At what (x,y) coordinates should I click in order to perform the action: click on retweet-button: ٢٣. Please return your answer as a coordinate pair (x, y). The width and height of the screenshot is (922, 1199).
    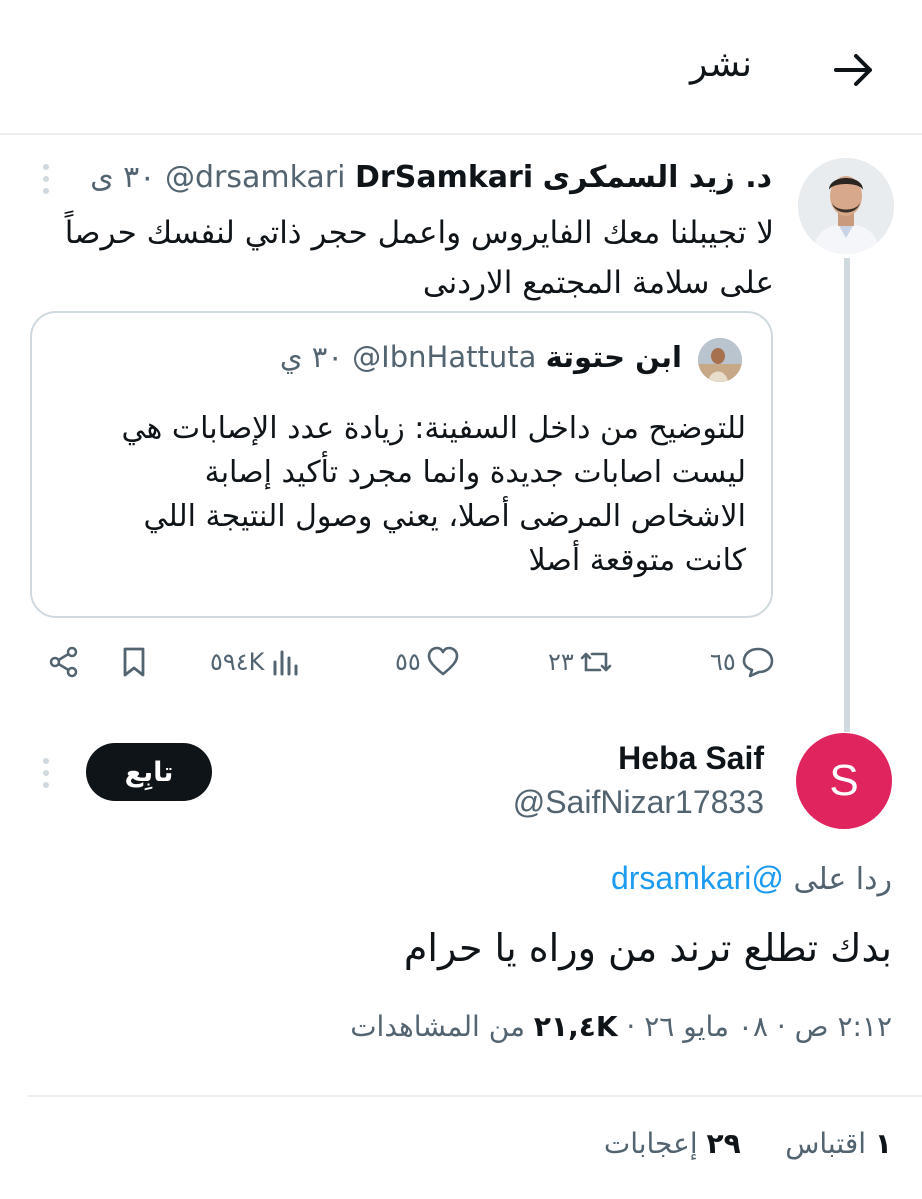
    Looking at the image, I should click on (581, 662).